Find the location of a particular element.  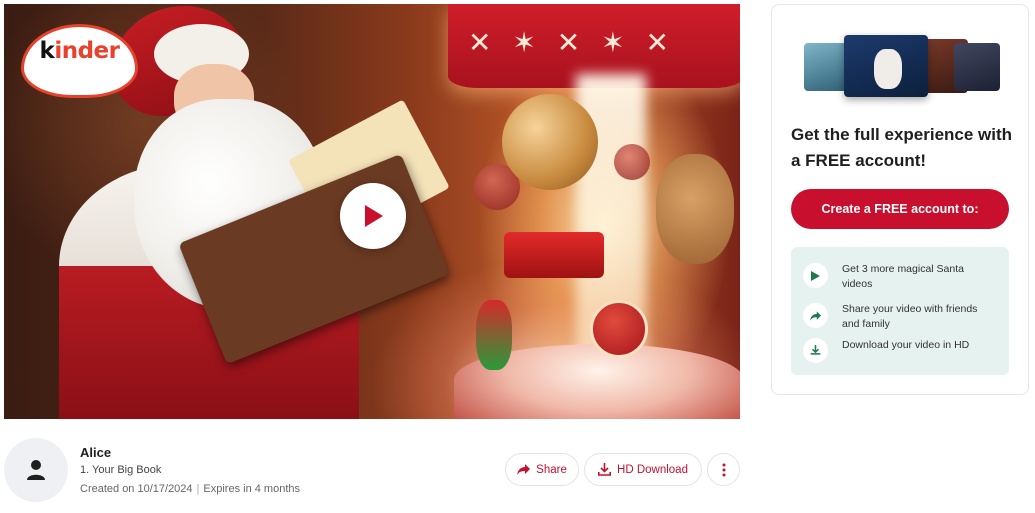

hd-download-label: HD Download is located at coordinates (652, 469).